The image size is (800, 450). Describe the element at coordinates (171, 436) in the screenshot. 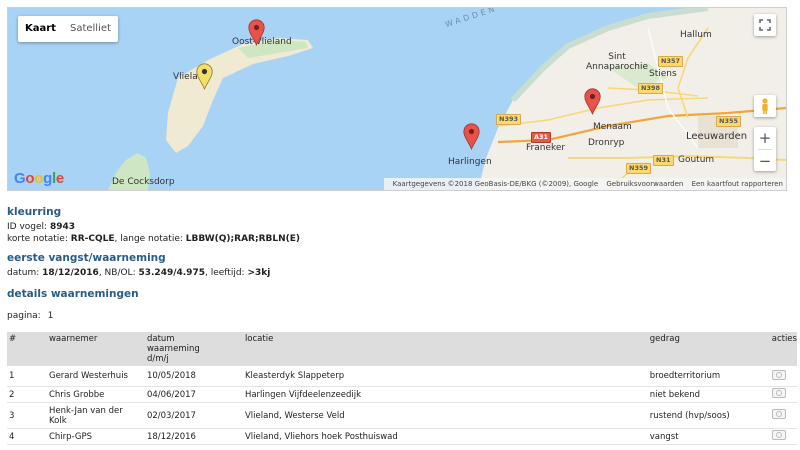

I see `cell-date: 18/12/2016` at that location.